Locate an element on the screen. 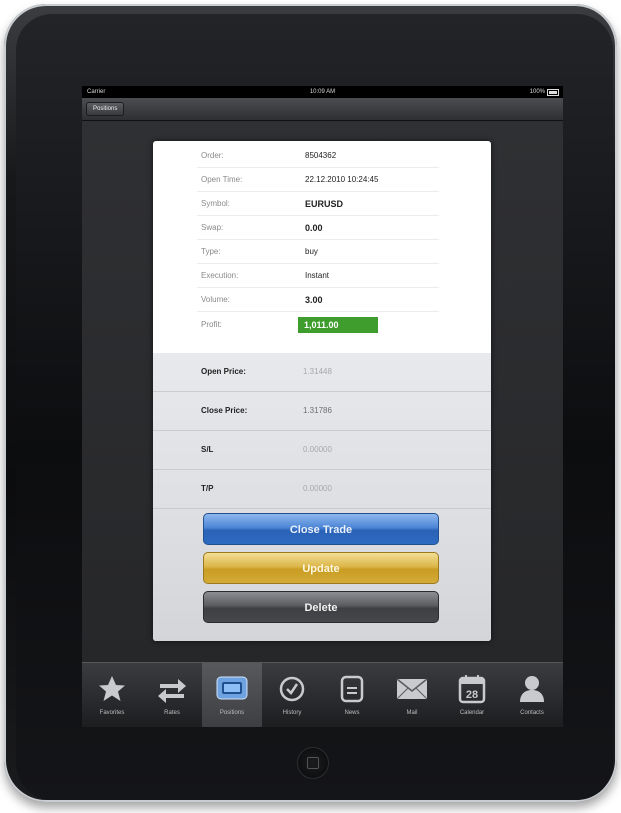 This screenshot has height=813, width=621. price-row-stop-loss: S/L 0.00000 is located at coordinates (322, 450).